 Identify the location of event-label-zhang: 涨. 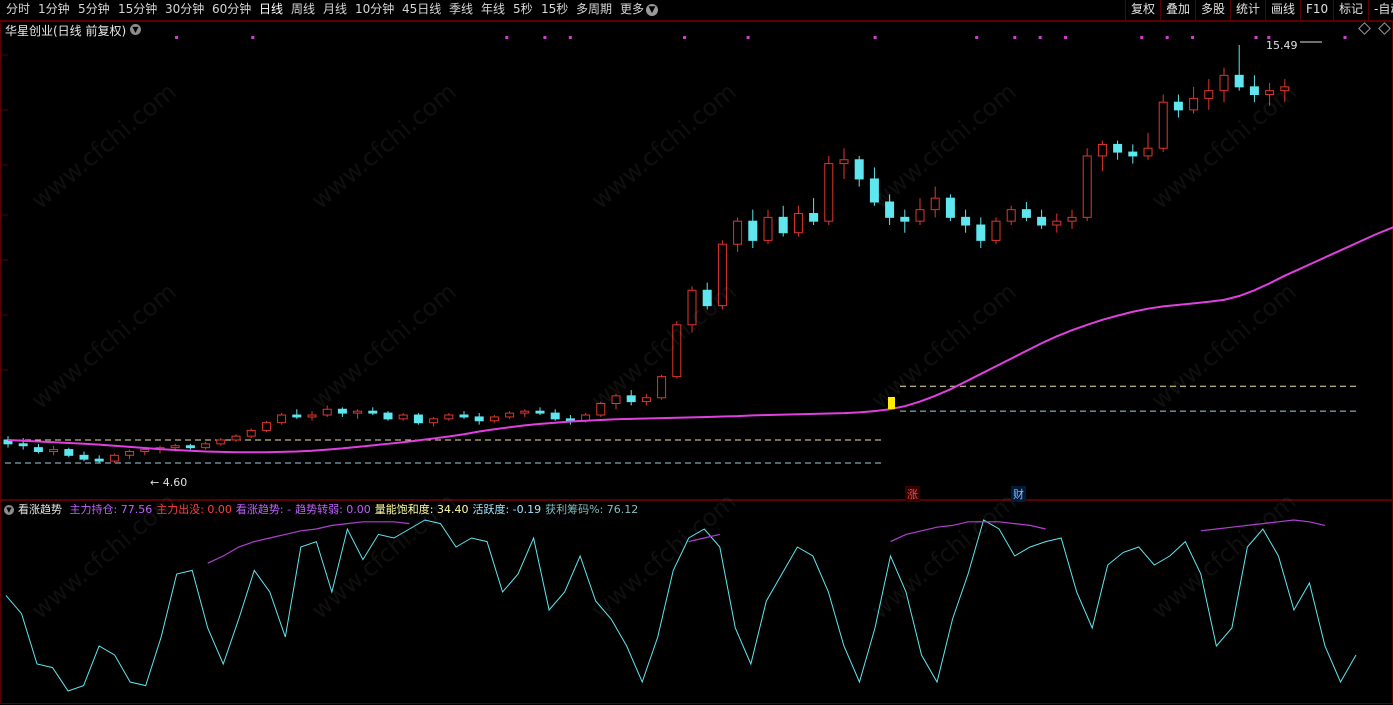
(912, 494).